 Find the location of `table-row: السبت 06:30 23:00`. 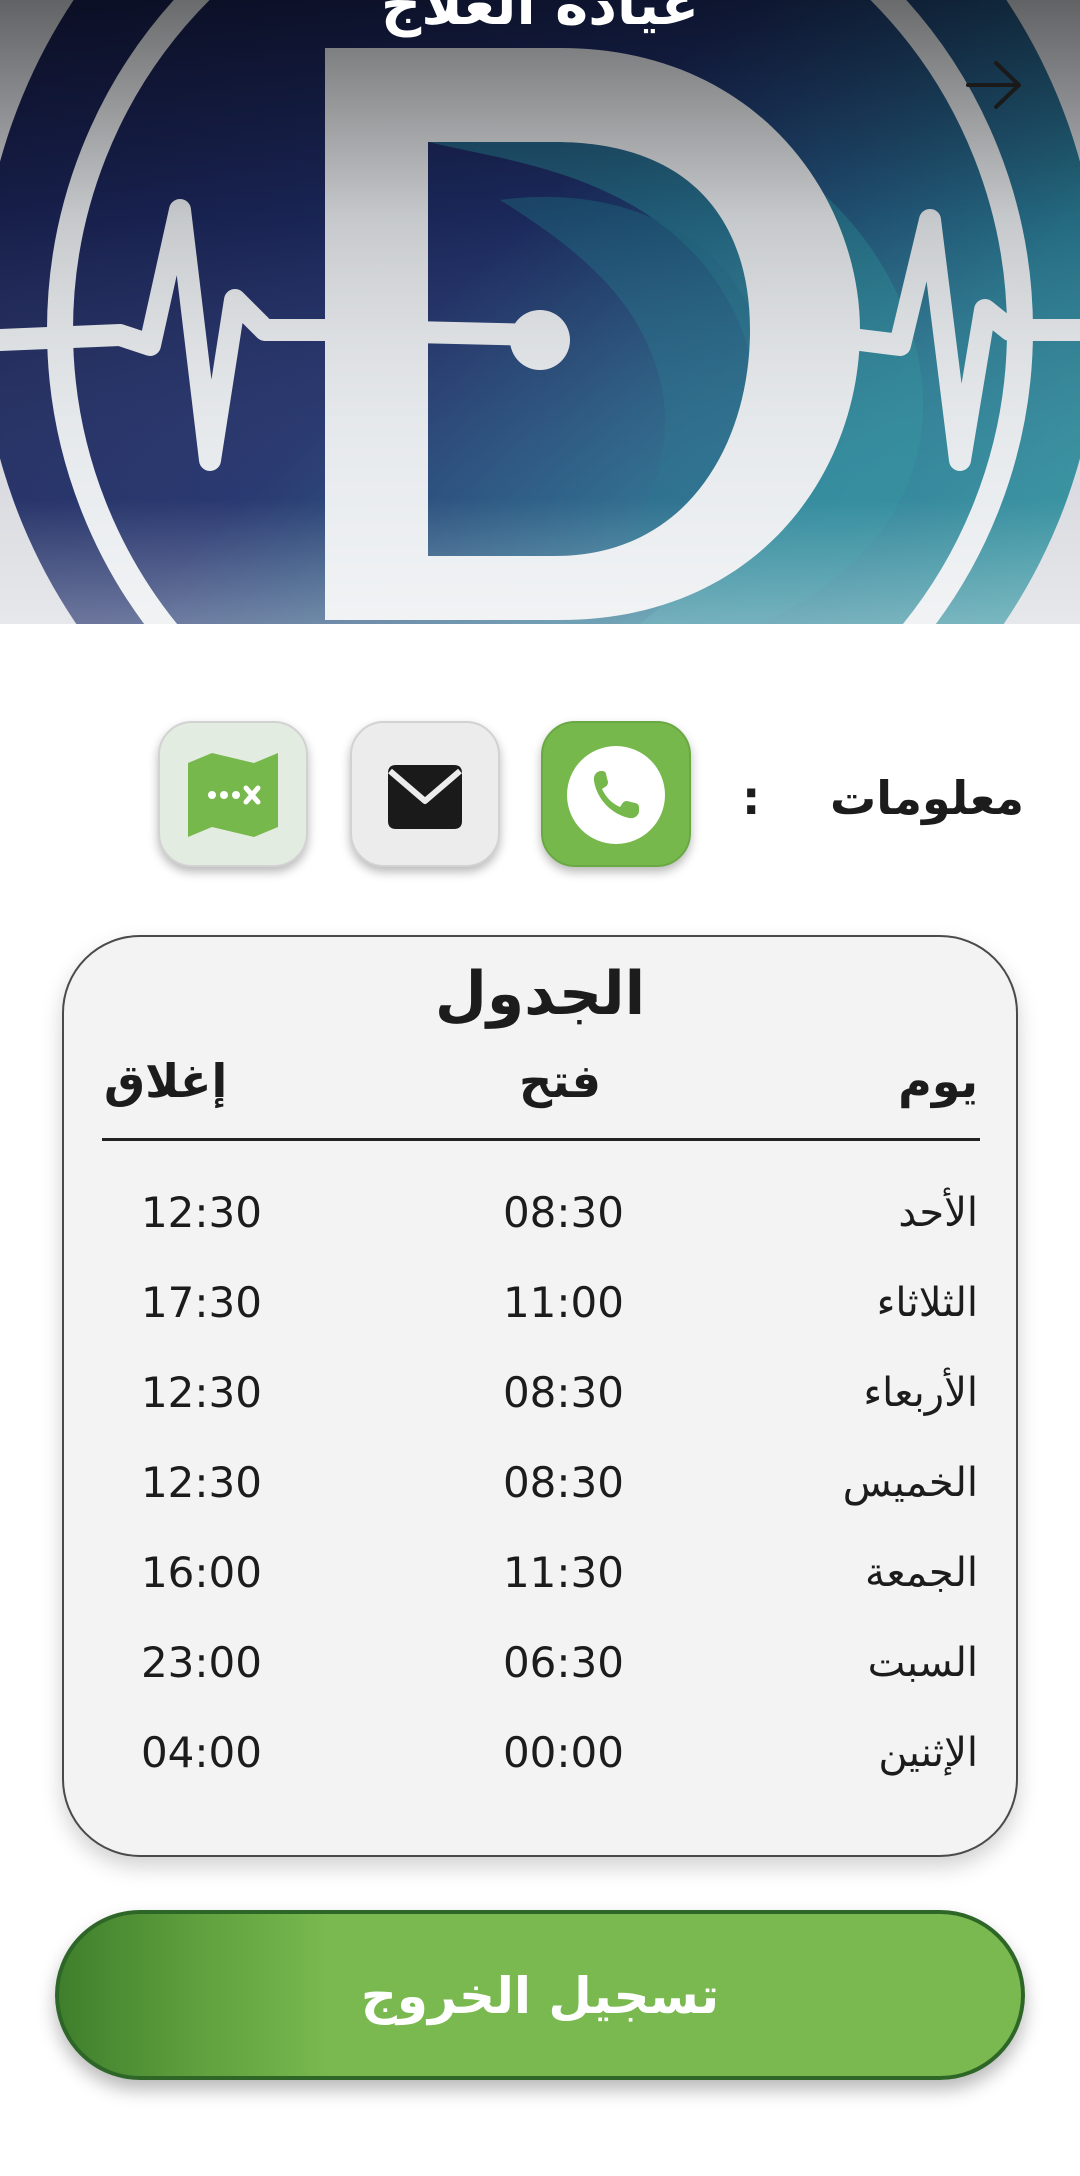

table-row: السبت 06:30 23:00 is located at coordinates (540, 1665).